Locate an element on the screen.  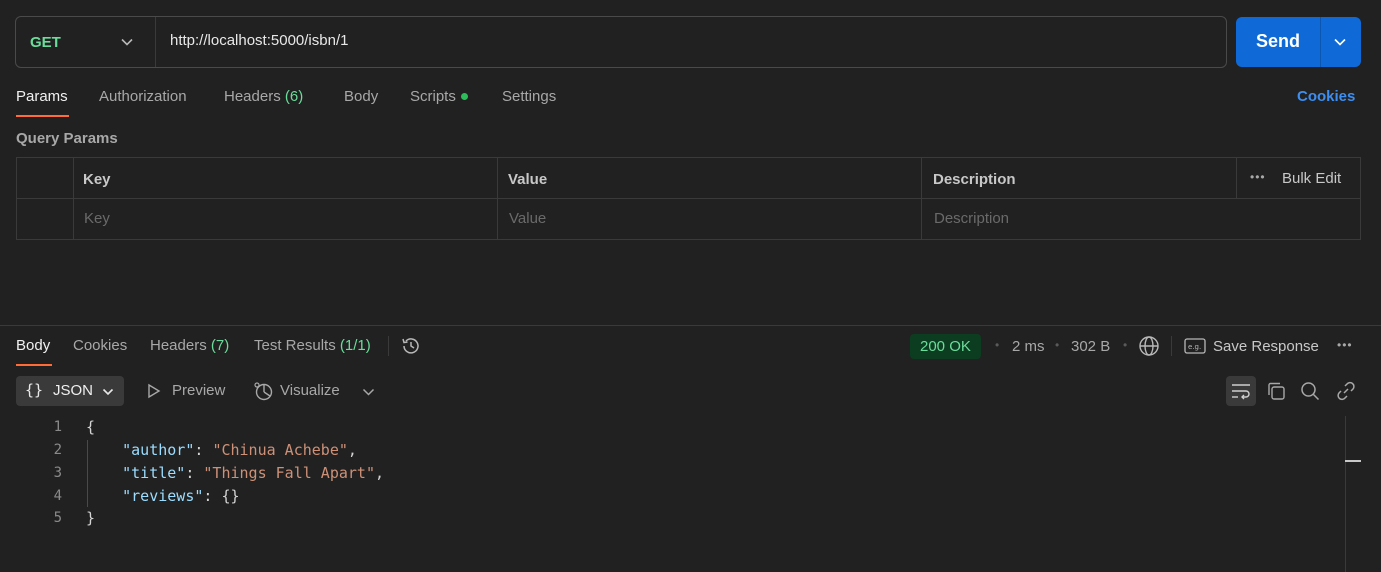
tab-body: Body is located at coordinates (361, 96).